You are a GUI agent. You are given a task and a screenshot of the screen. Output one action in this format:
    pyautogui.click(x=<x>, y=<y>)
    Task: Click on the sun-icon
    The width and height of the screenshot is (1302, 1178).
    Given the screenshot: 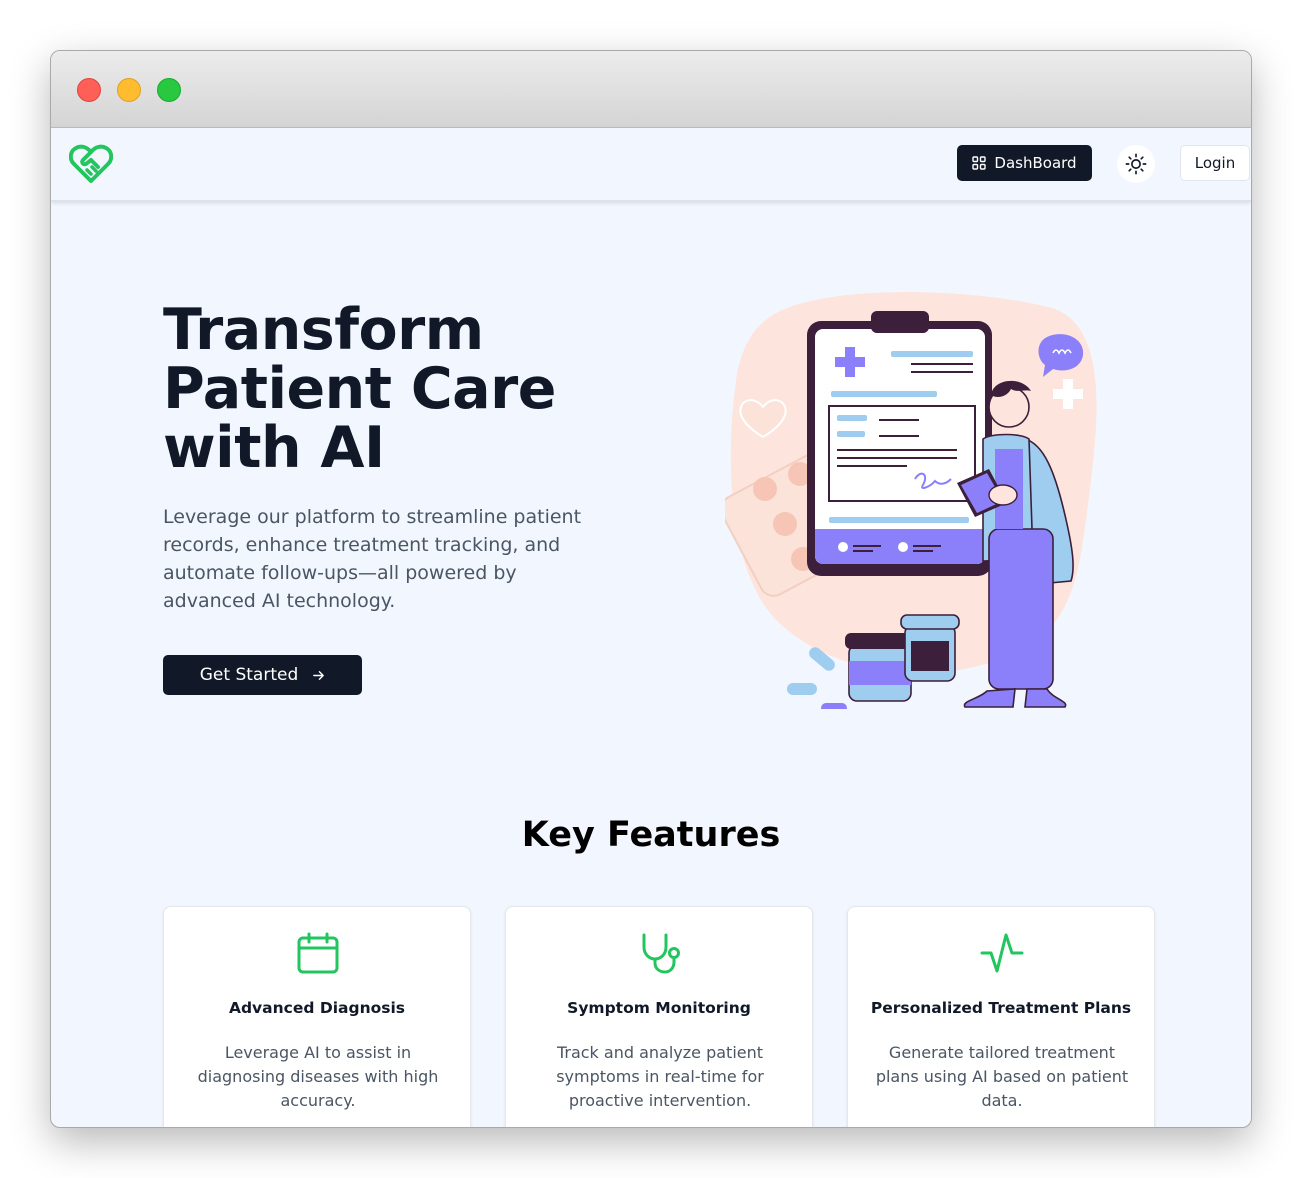 What is the action you would take?
    pyautogui.click(x=1136, y=164)
    